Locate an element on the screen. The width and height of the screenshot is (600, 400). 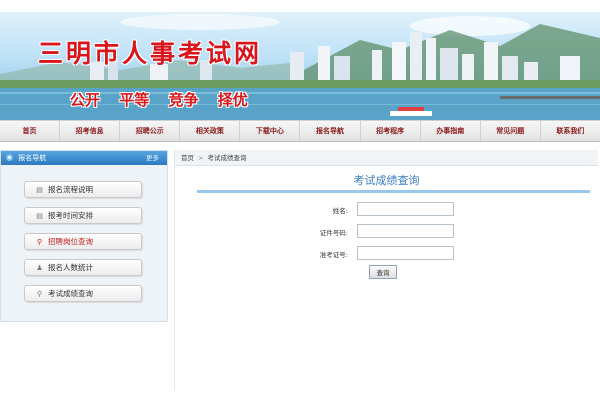
sidebar-item-label: 报名人数统计 is located at coordinates (70, 267).